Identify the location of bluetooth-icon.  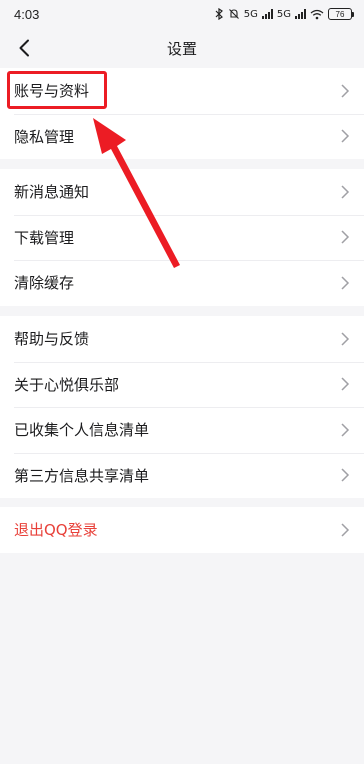
(219, 14).